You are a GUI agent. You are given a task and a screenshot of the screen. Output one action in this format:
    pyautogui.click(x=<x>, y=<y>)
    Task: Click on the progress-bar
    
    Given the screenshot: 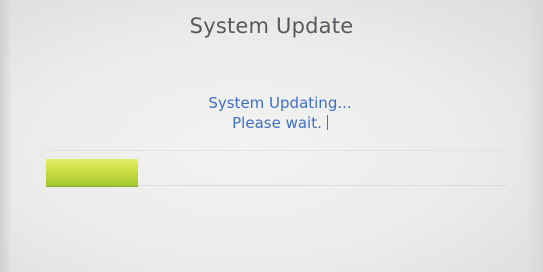 What is the action you would take?
    pyautogui.click(x=277, y=168)
    